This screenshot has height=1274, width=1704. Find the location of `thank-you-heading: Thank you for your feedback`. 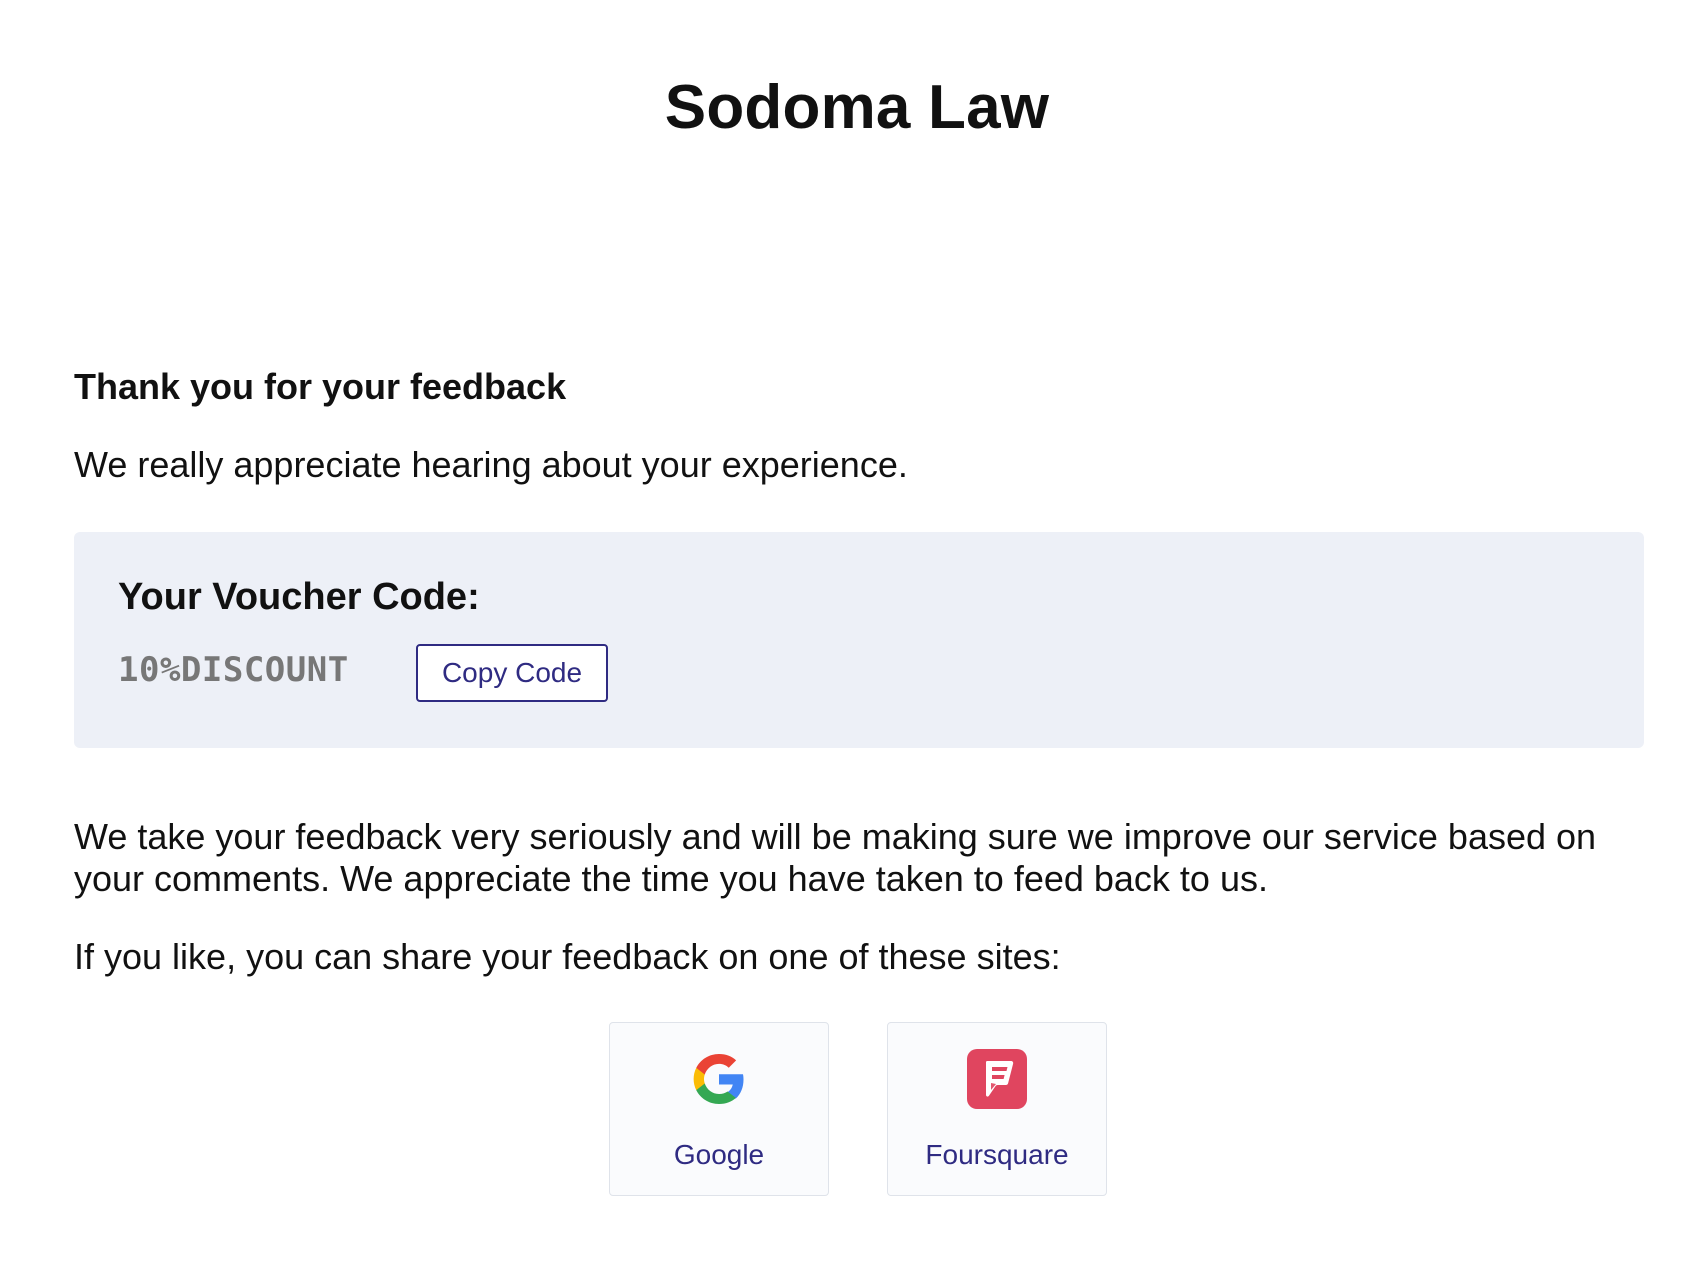

thank-you-heading: Thank you for your feedback is located at coordinates (320, 386).